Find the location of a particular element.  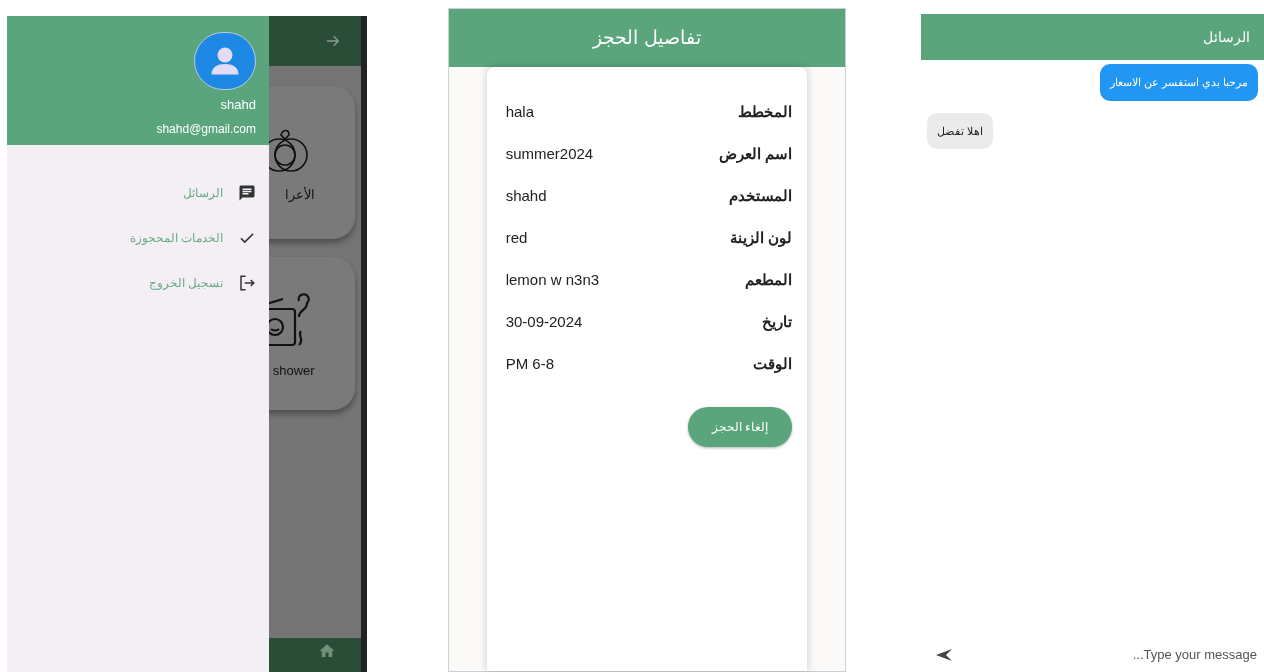

detail-value: shahd is located at coordinates (525, 195).